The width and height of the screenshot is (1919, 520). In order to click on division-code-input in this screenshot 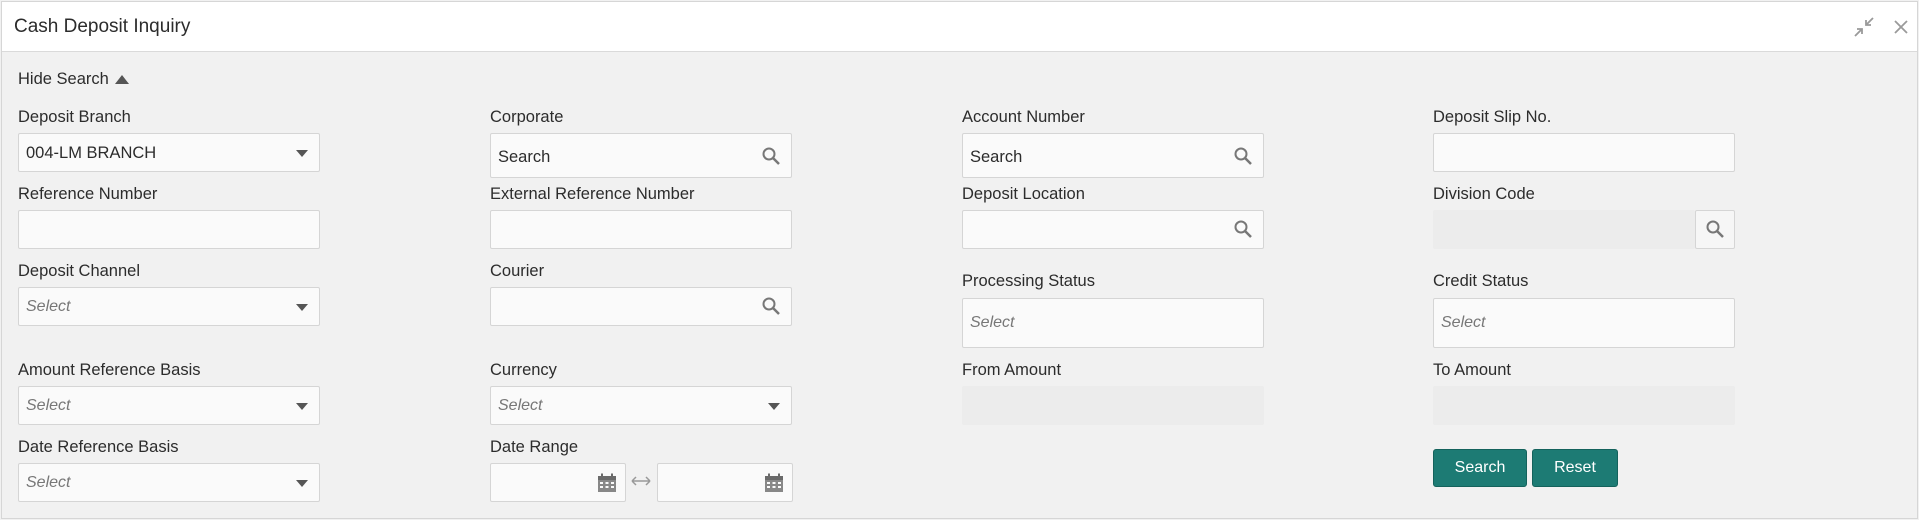, I will do `click(1564, 229)`.